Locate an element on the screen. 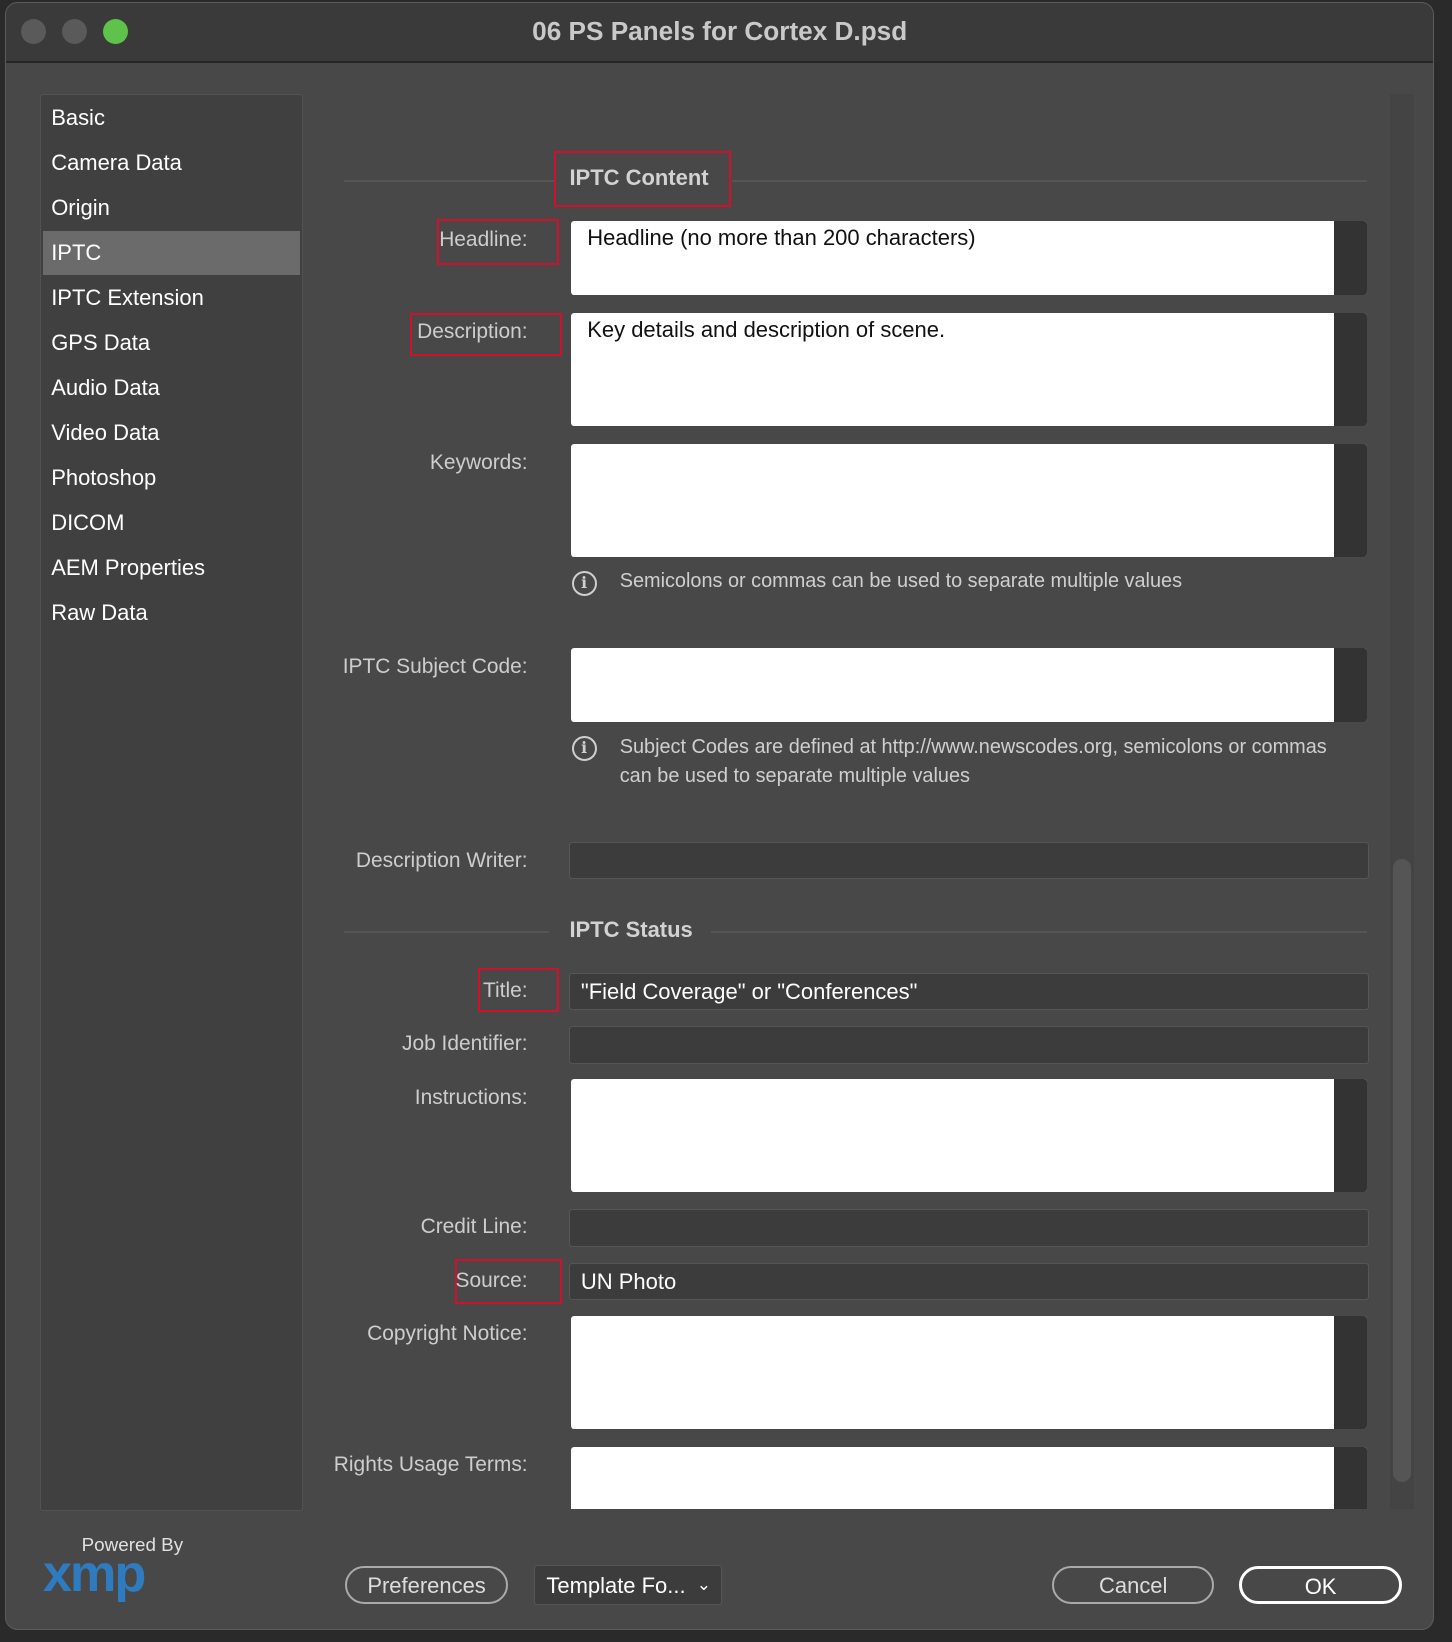 The image size is (1452, 1642). preferences-button: Preferences is located at coordinates (426, 1585).